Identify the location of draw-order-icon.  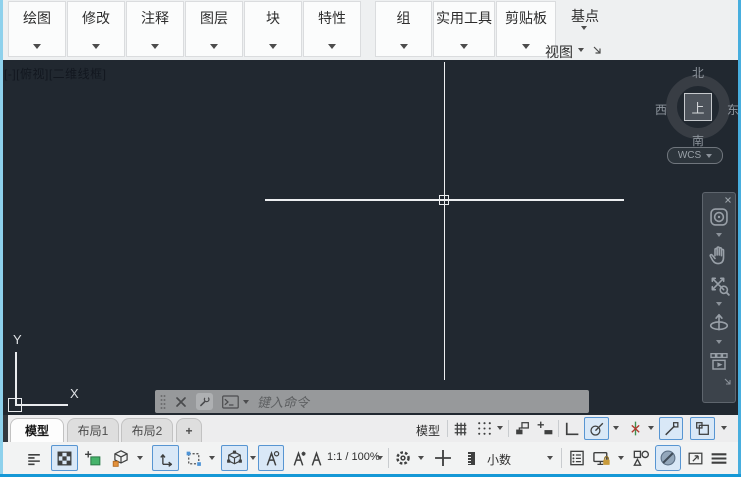
(33, 458).